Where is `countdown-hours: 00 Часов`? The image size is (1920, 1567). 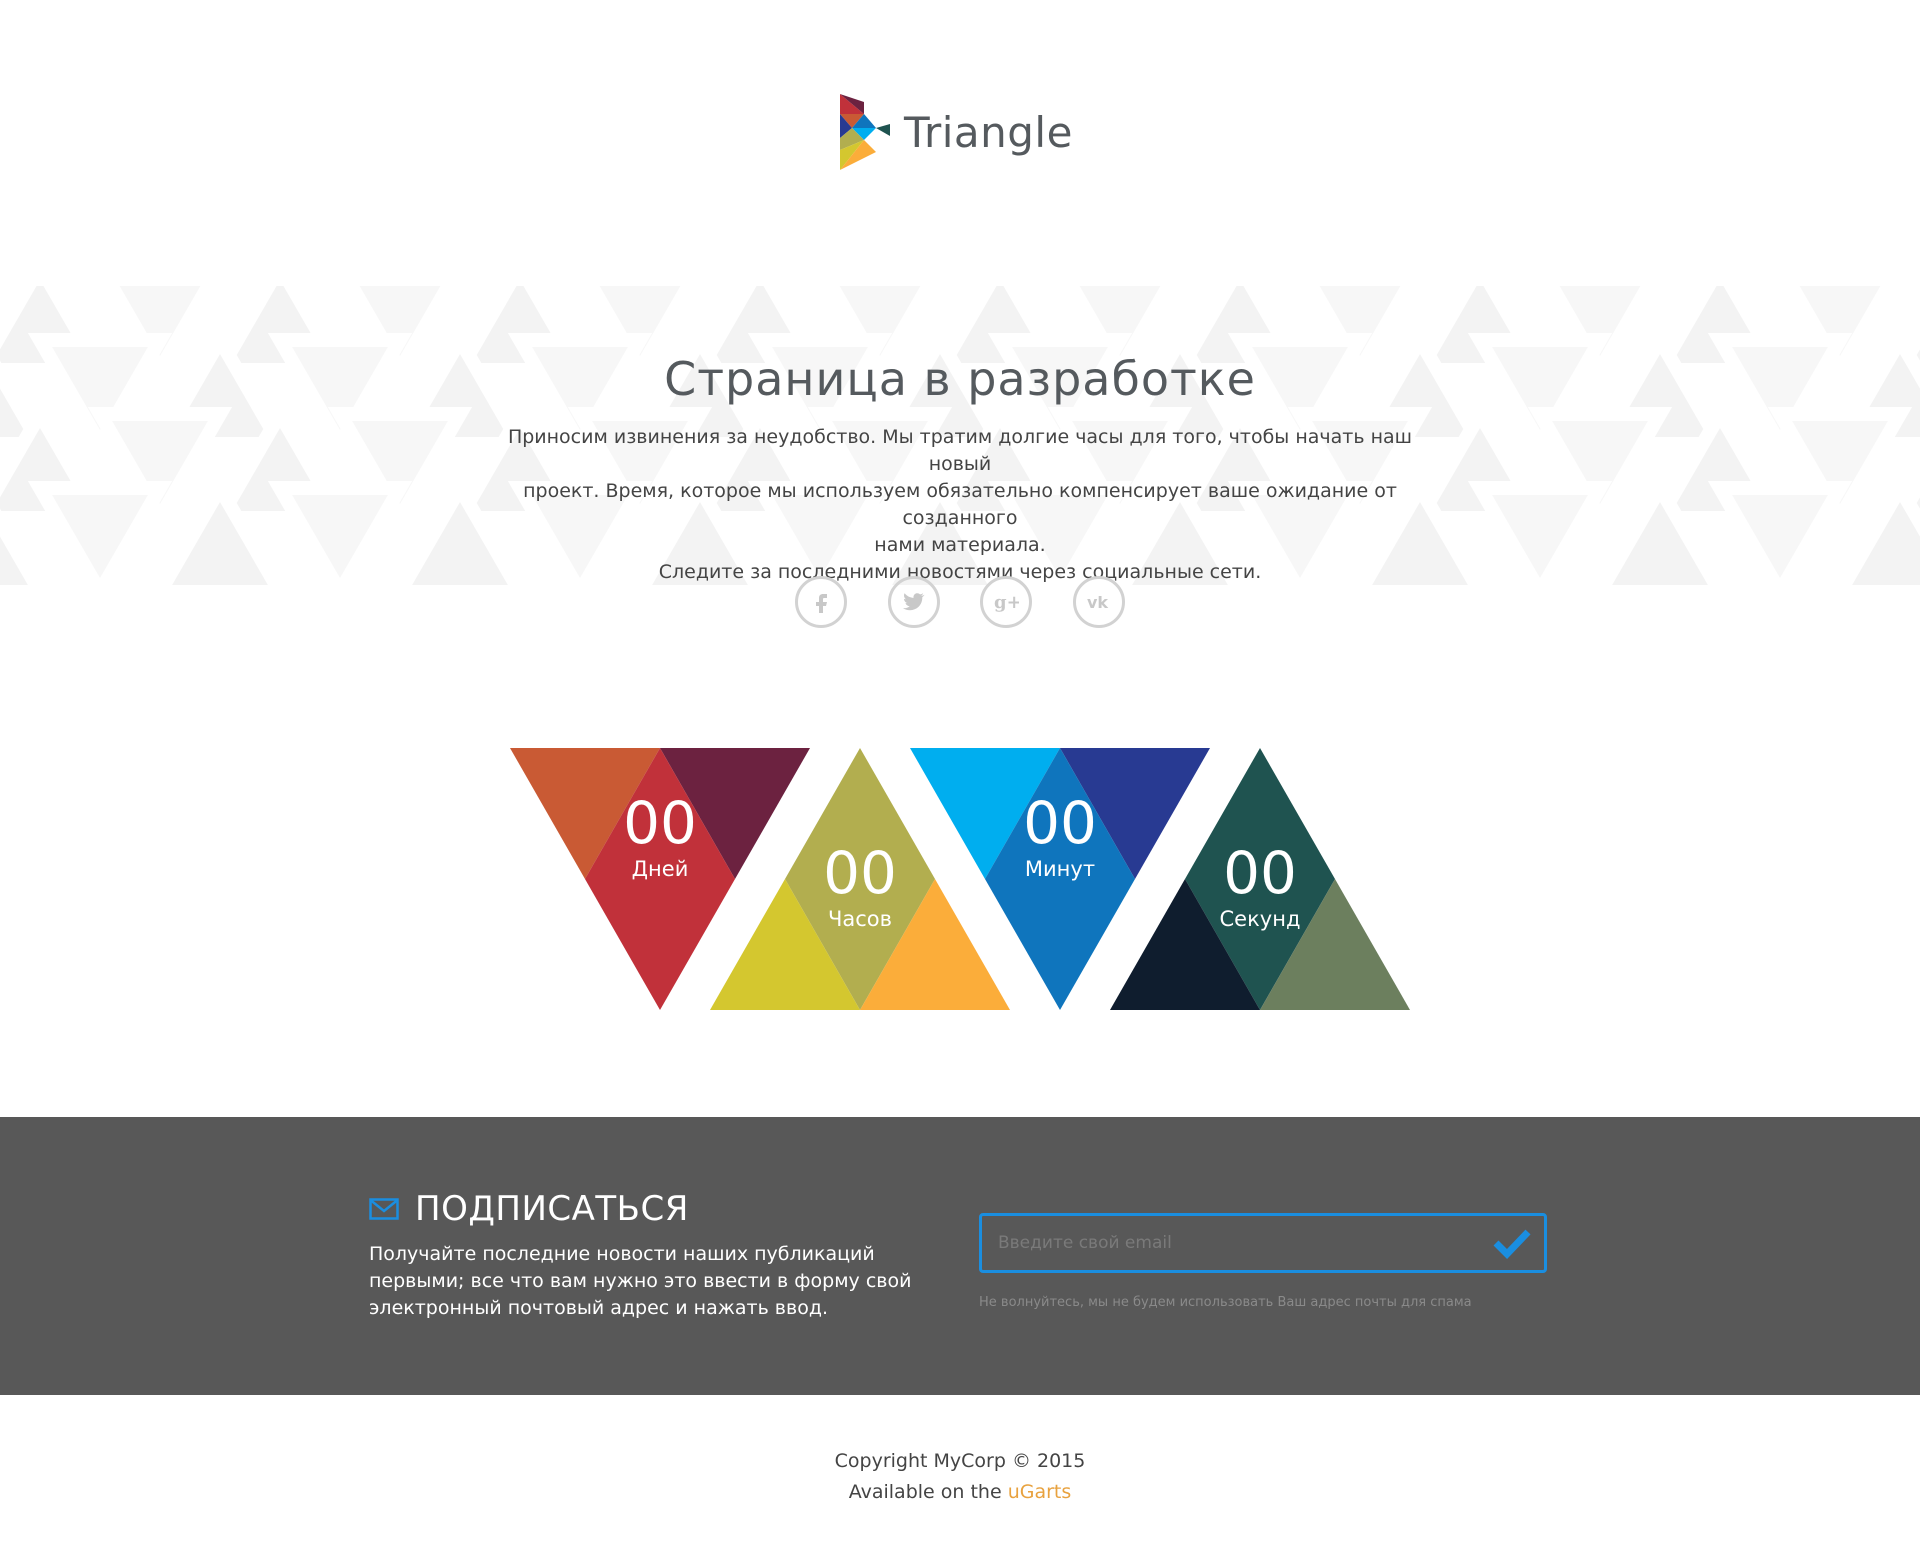
countdown-hours: 00 Часов is located at coordinates (860, 887).